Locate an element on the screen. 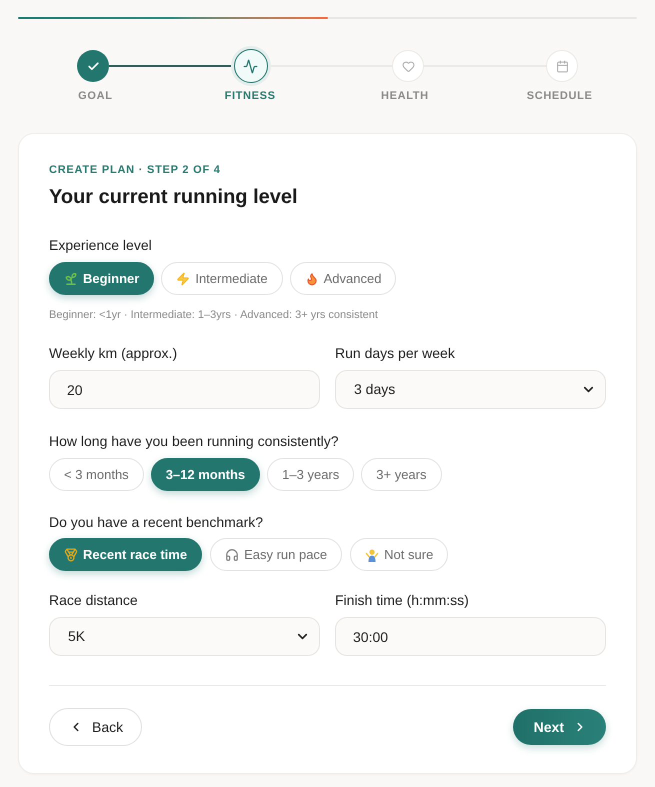  duration-option: 1–3 years is located at coordinates (310, 474).